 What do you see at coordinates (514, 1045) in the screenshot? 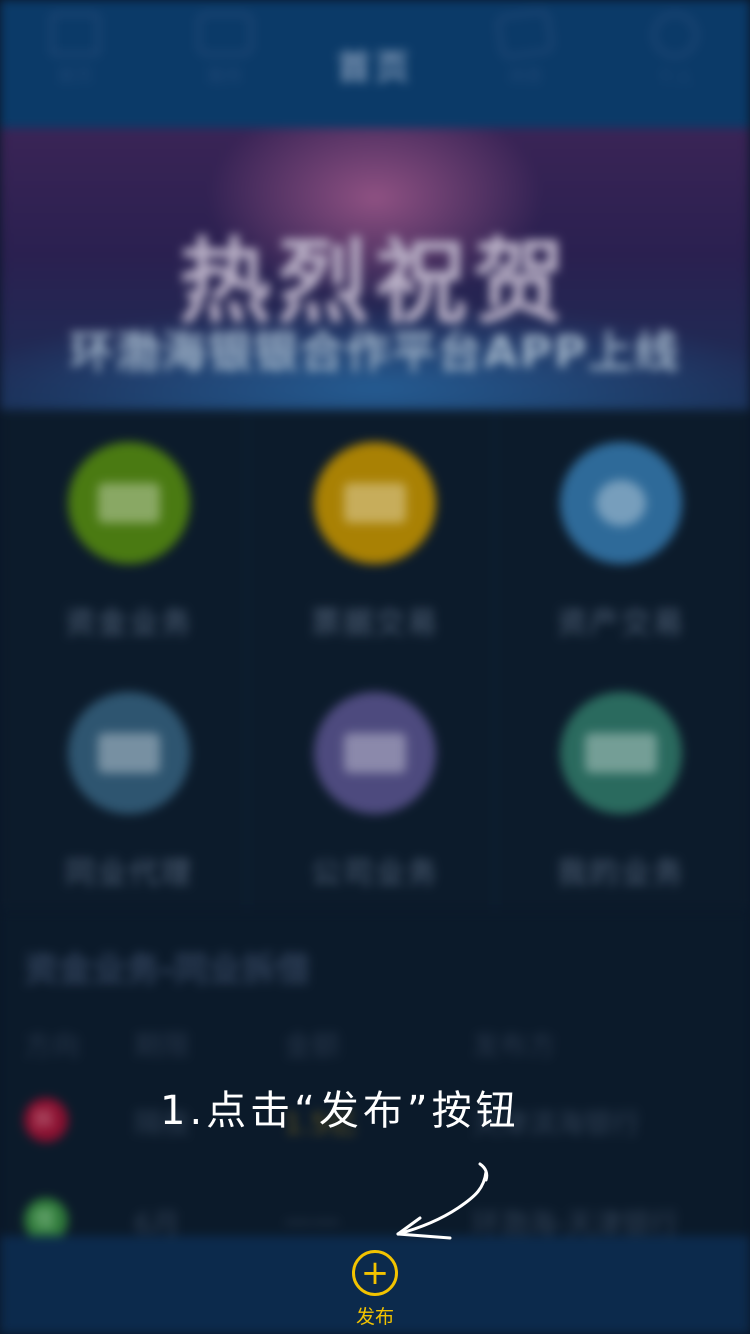
I see `column-header: 发布方` at bounding box center [514, 1045].